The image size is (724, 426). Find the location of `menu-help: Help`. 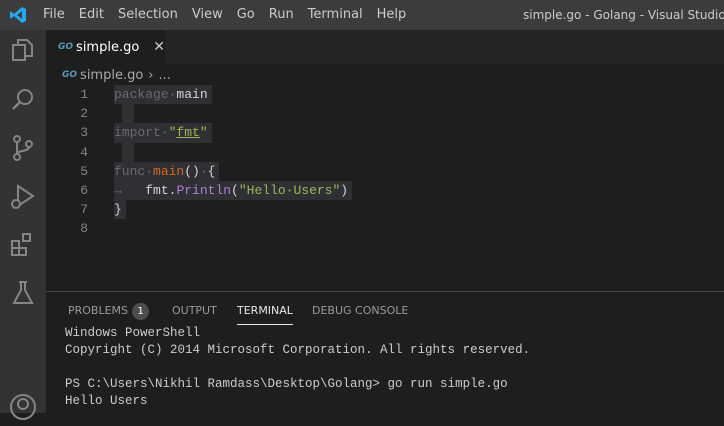

menu-help: Help is located at coordinates (392, 15).